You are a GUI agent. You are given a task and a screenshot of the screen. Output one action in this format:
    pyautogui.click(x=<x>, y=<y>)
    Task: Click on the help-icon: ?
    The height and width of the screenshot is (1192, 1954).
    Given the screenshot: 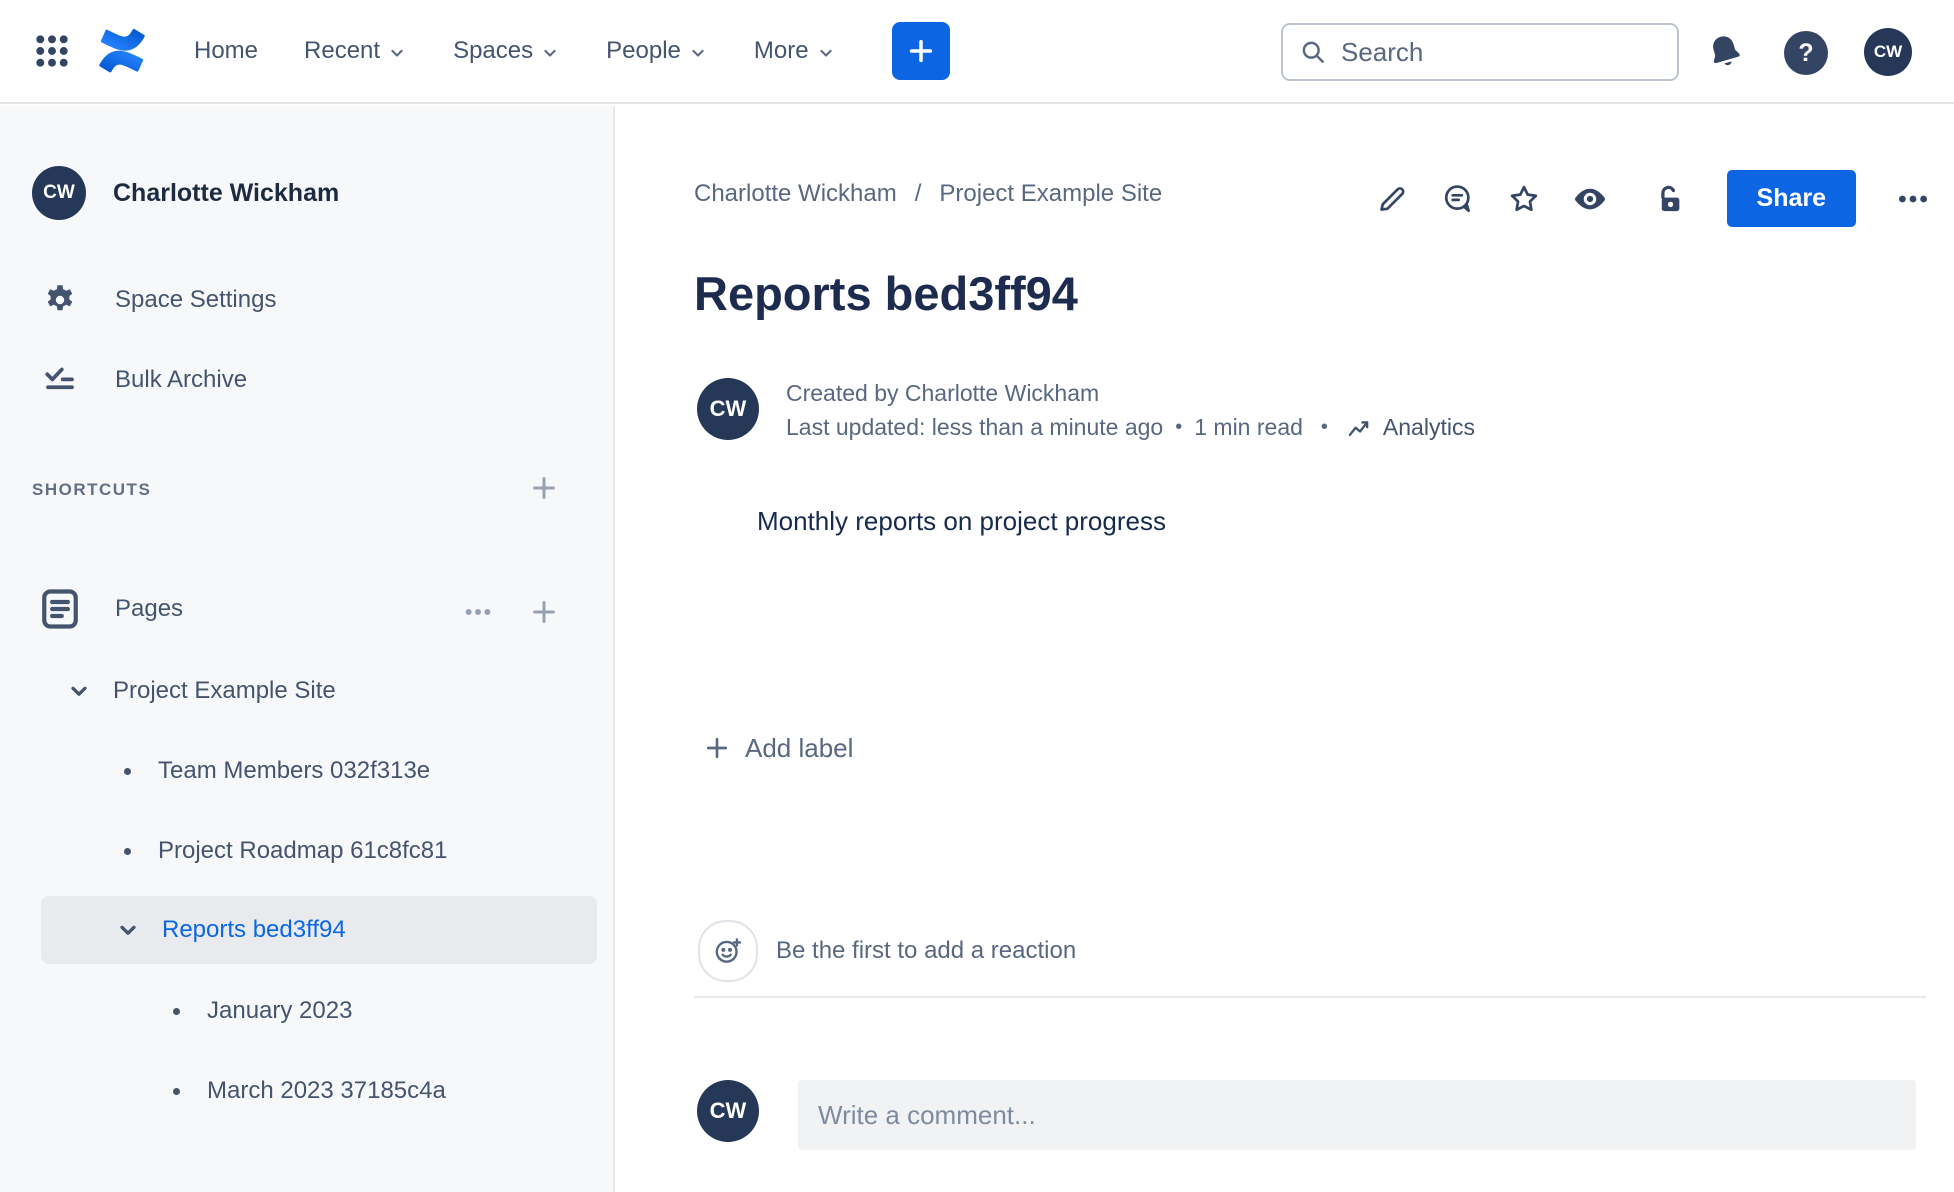 What is the action you would take?
    pyautogui.click(x=1806, y=53)
    